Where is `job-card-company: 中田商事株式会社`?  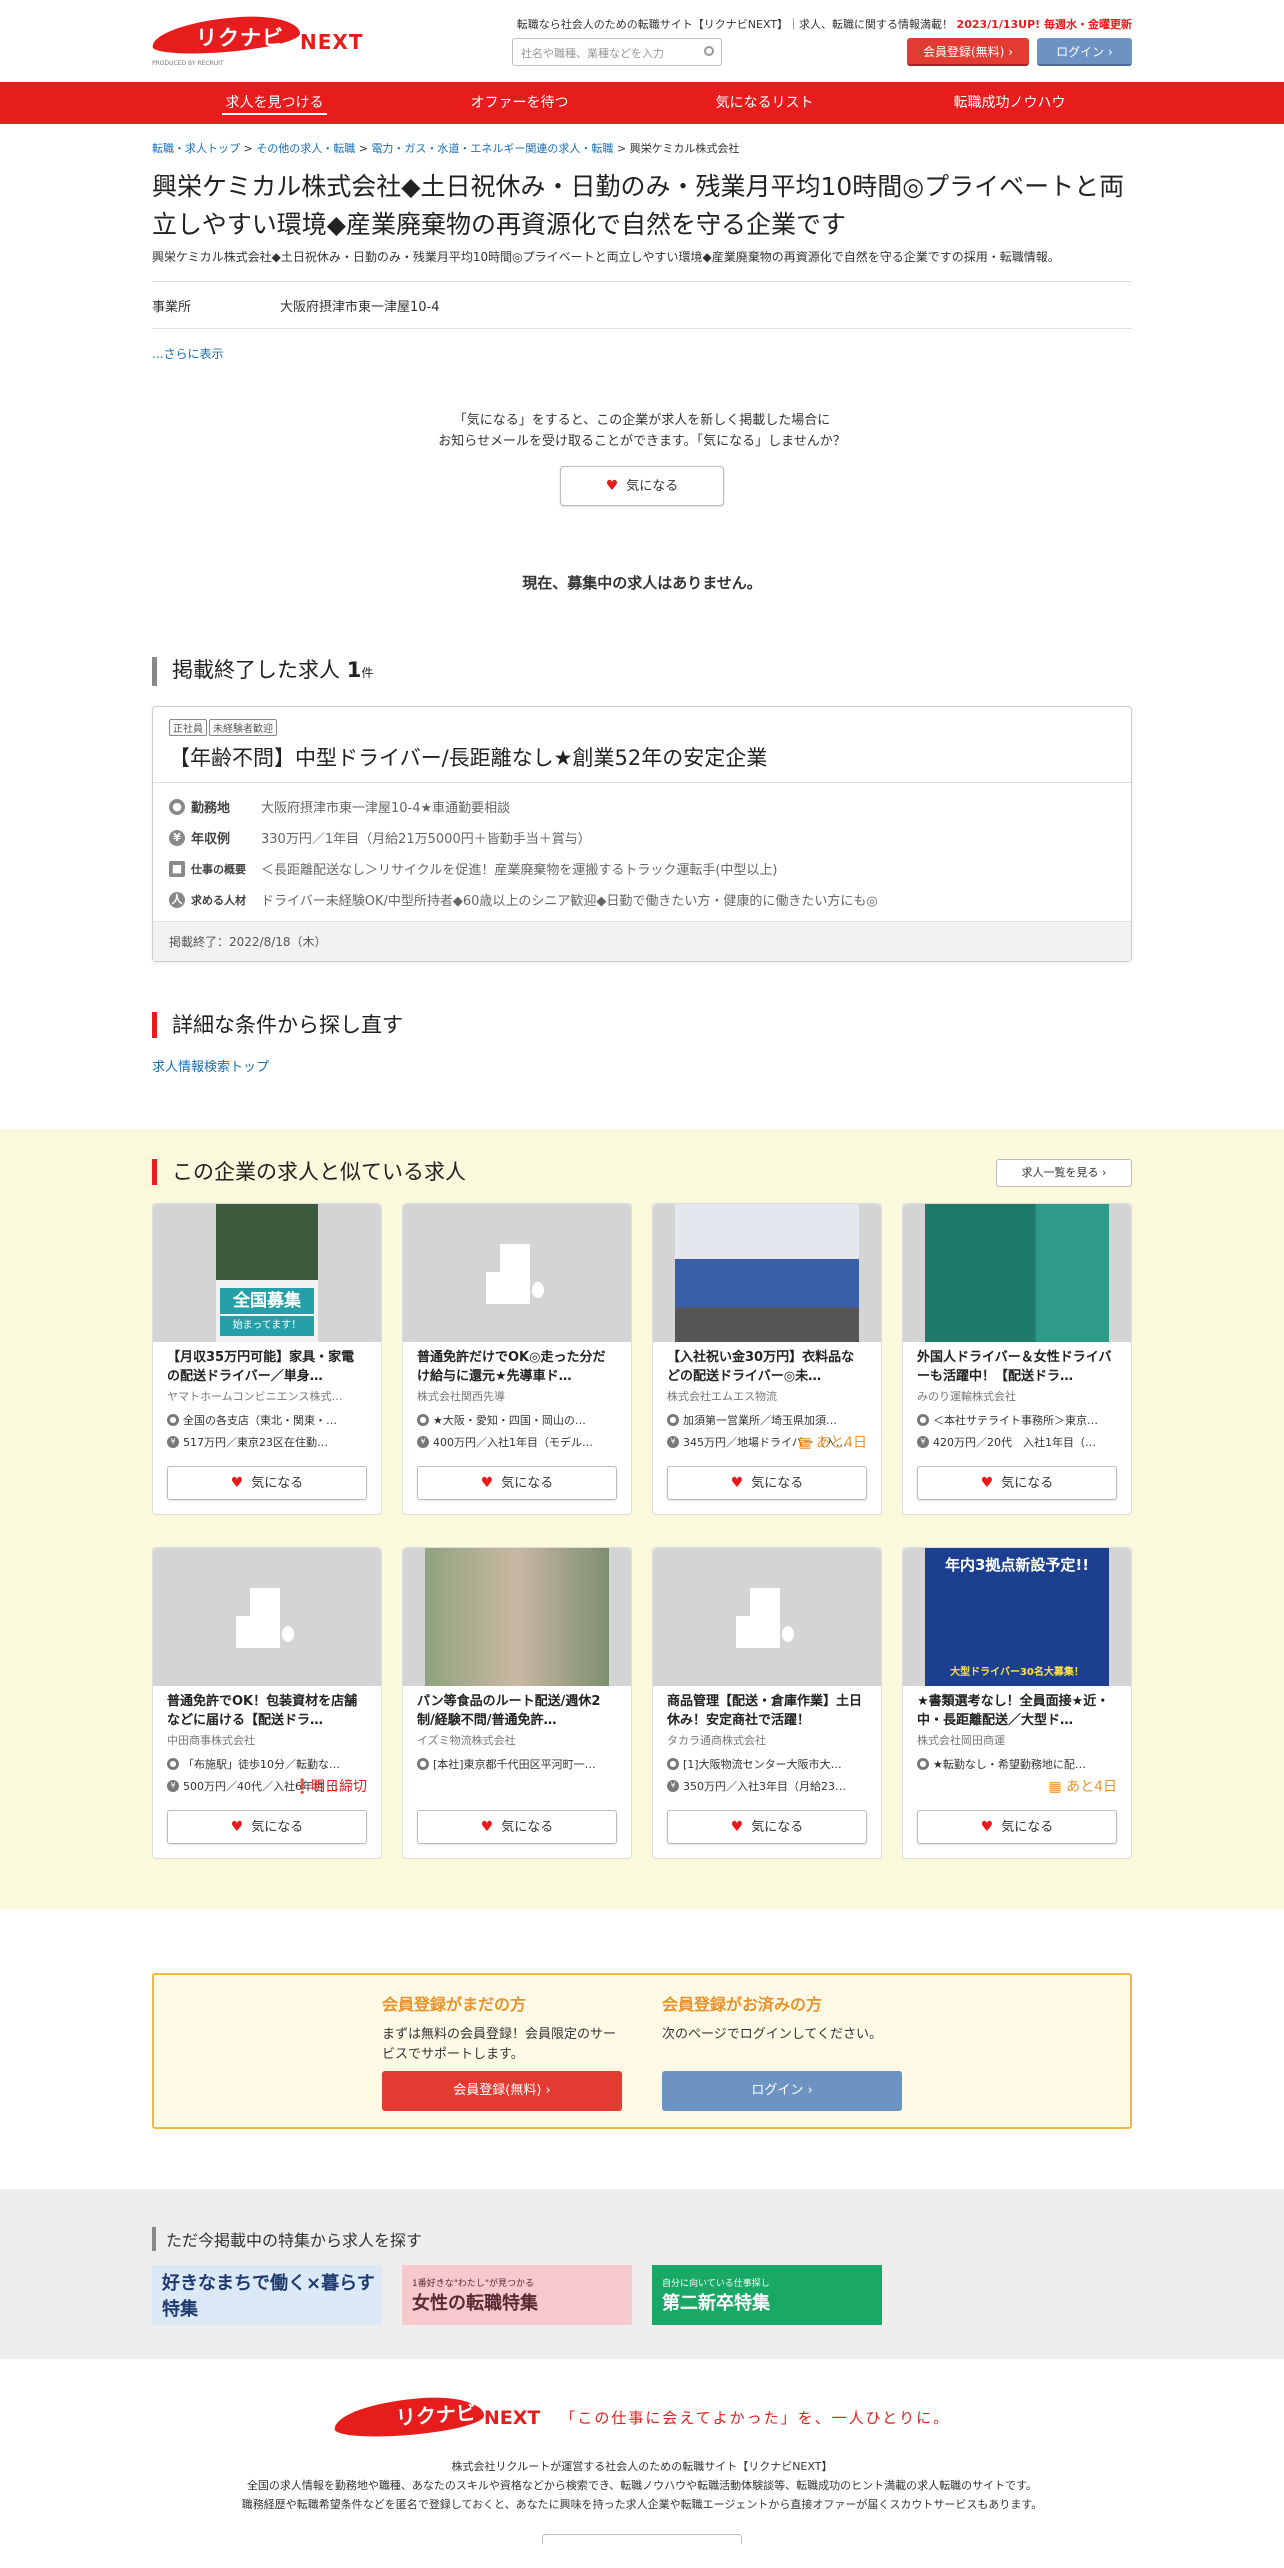
job-card-company: 中田商事株式会社 is located at coordinates (211, 1740).